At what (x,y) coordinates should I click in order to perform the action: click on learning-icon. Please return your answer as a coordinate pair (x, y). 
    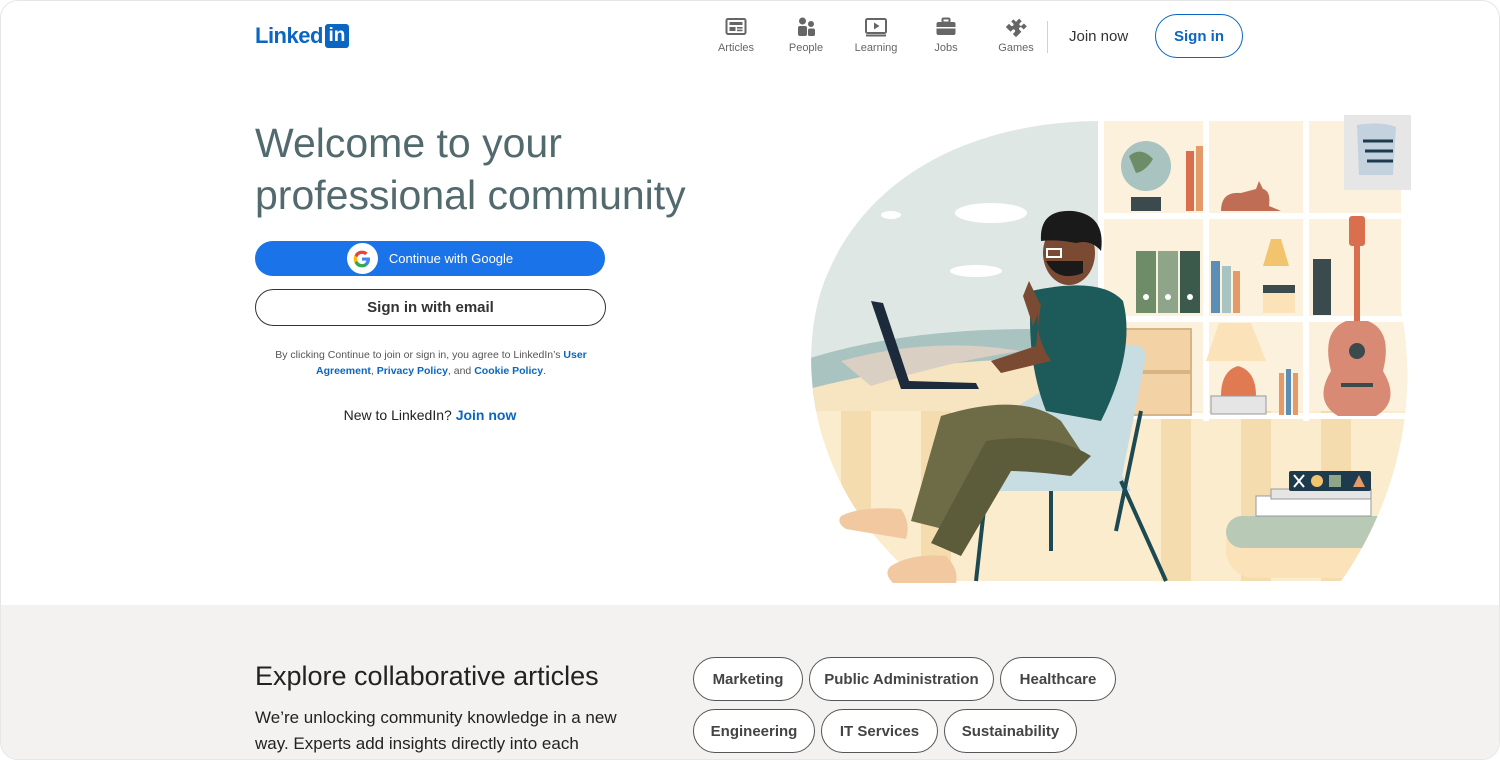
    Looking at the image, I should click on (876, 27).